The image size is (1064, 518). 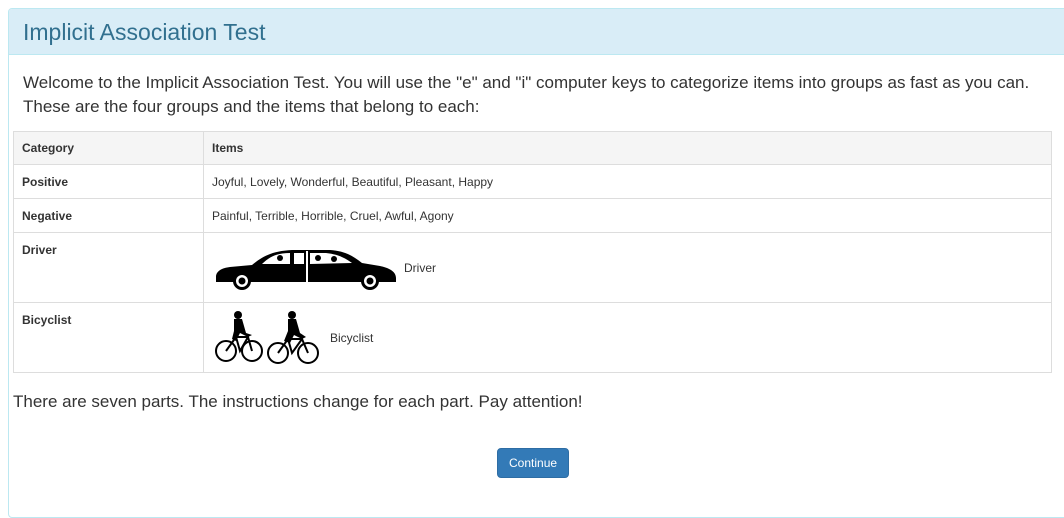 I want to click on table-header-row: Category Items, so click(x=532, y=148).